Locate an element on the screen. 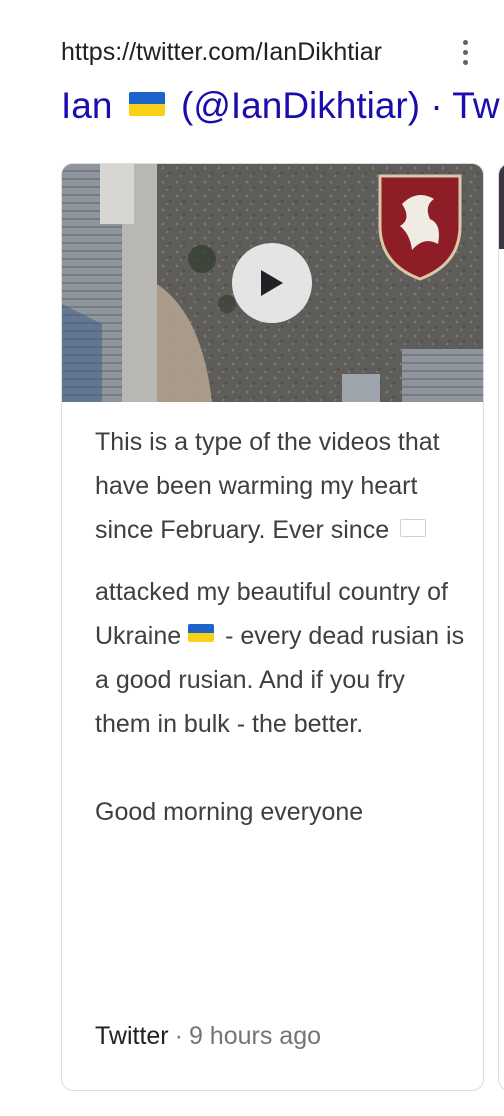  play-icon is located at coordinates (272, 283).